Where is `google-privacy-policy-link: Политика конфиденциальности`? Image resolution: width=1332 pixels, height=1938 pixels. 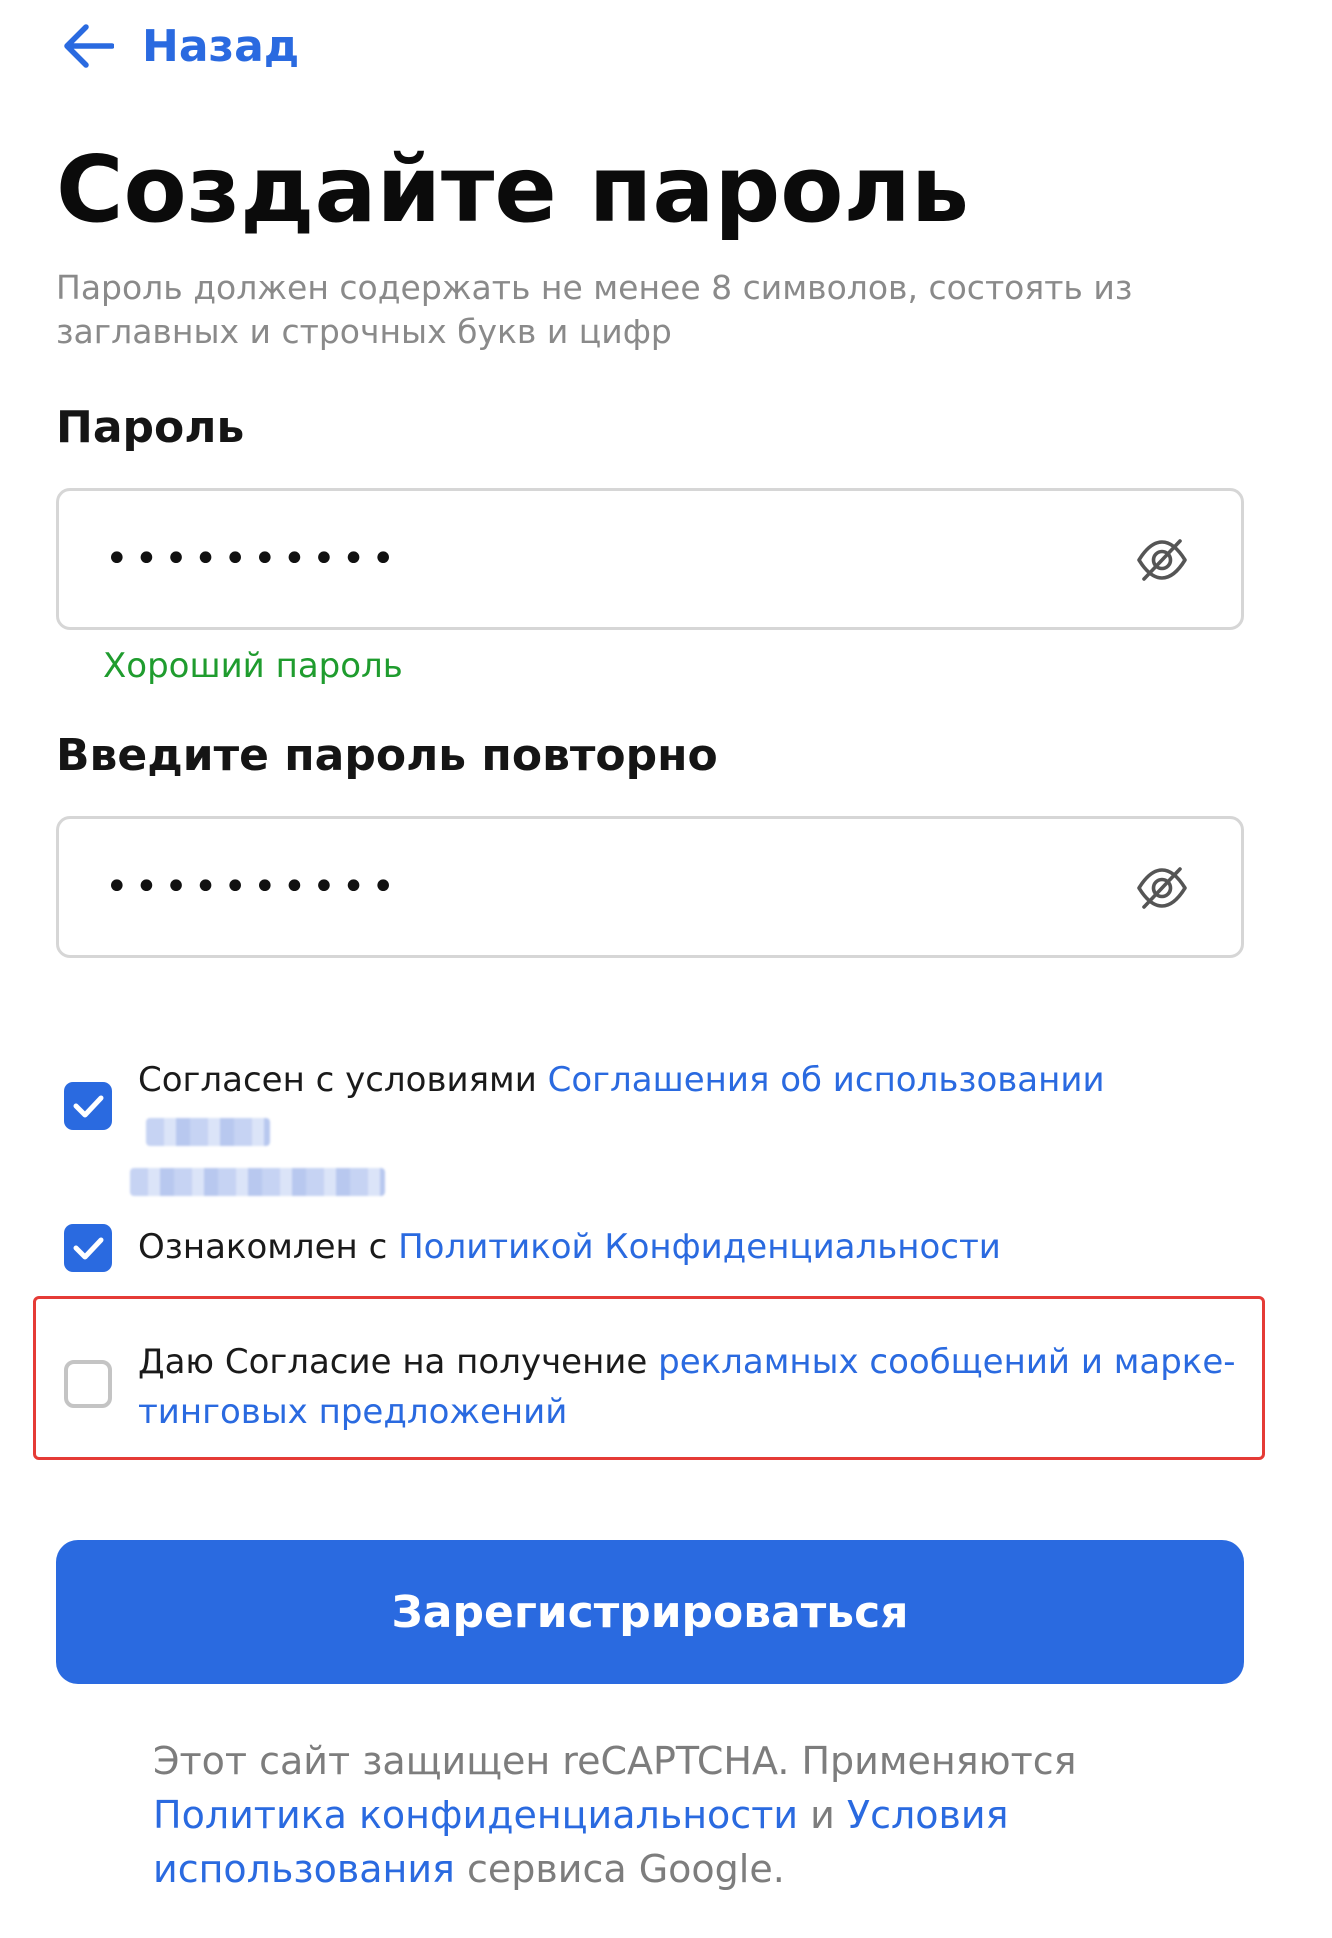
google-privacy-policy-link: Политика конфиденциальности is located at coordinates (475, 1815).